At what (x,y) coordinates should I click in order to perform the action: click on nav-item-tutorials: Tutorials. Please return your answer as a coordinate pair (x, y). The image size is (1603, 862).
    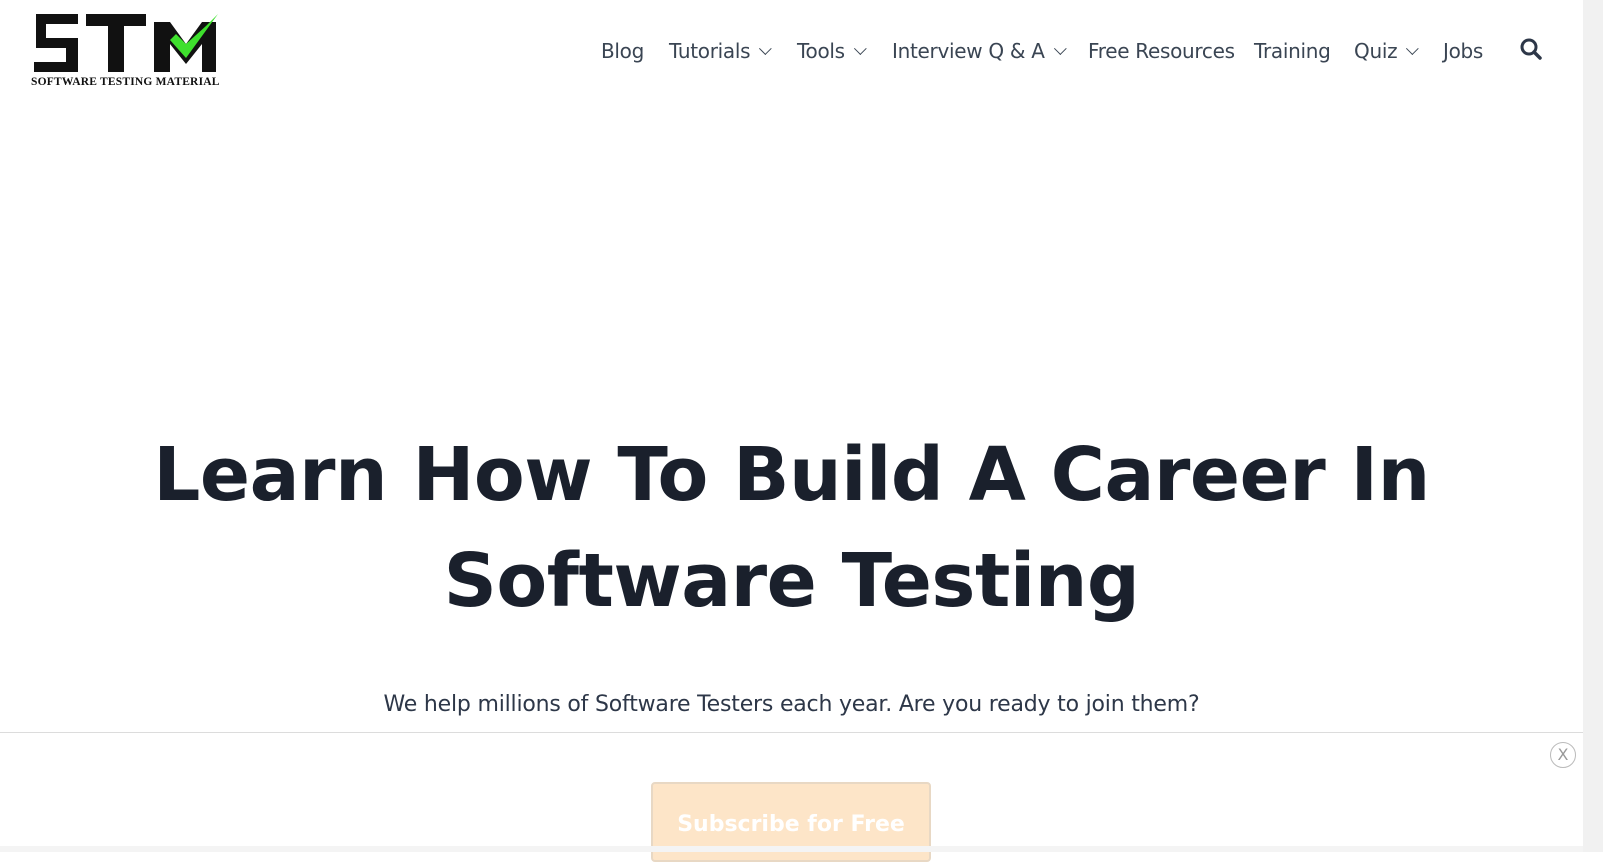
    Looking at the image, I should click on (720, 51).